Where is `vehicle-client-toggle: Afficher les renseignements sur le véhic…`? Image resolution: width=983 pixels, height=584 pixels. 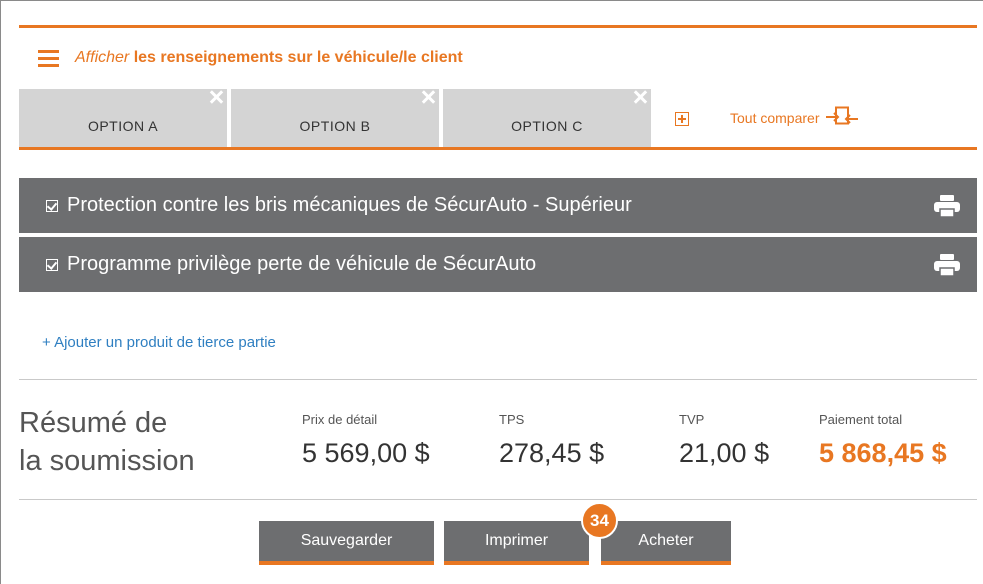
vehicle-client-toggle: Afficher les renseignements sur le véhic… is located at coordinates (250, 58).